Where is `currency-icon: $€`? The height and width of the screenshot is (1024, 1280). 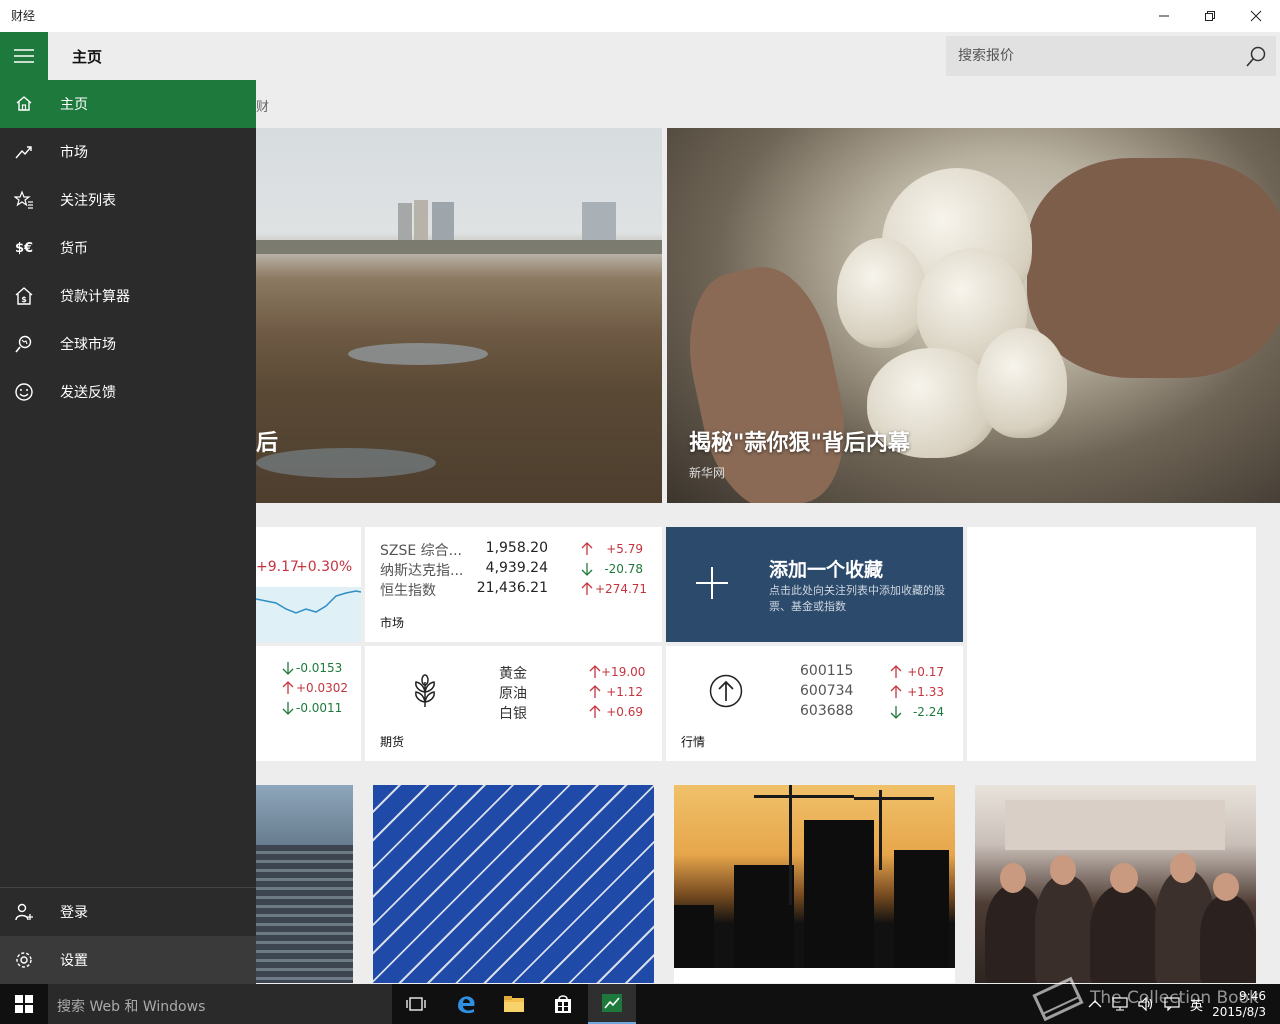 currency-icon: $€ is located at coordinates (24, 248).